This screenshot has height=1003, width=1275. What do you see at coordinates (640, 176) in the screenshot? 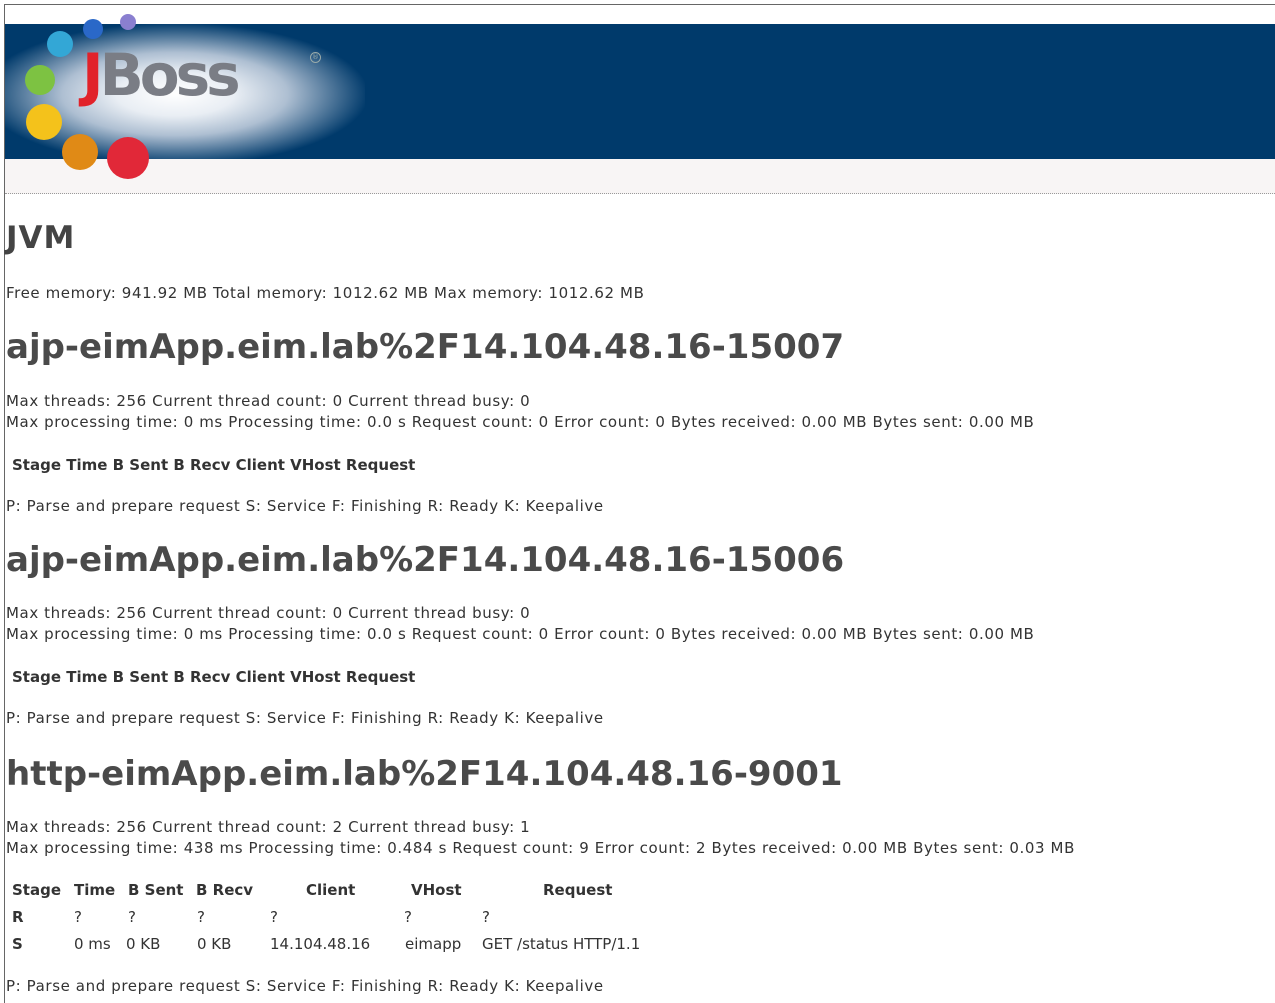
I see `header-subband` at bounding box center [640, 176].